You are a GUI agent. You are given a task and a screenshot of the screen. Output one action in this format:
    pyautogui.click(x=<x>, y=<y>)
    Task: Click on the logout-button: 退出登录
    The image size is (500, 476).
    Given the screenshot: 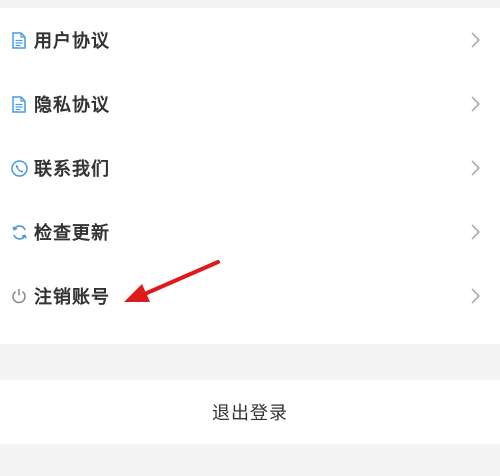 What is the action you would take?
    pyautogui.click(x=250, y=412)
    